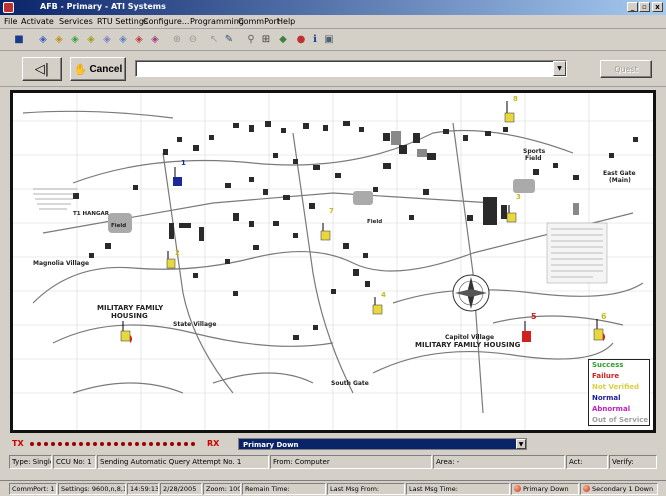 The height and width of the screenshot is (496, 666). What do you see at coordinates (129, 316) in the screenshot?
I see `label-mil-housing-left-2: HOUSING` at bounding box center [129, 316].